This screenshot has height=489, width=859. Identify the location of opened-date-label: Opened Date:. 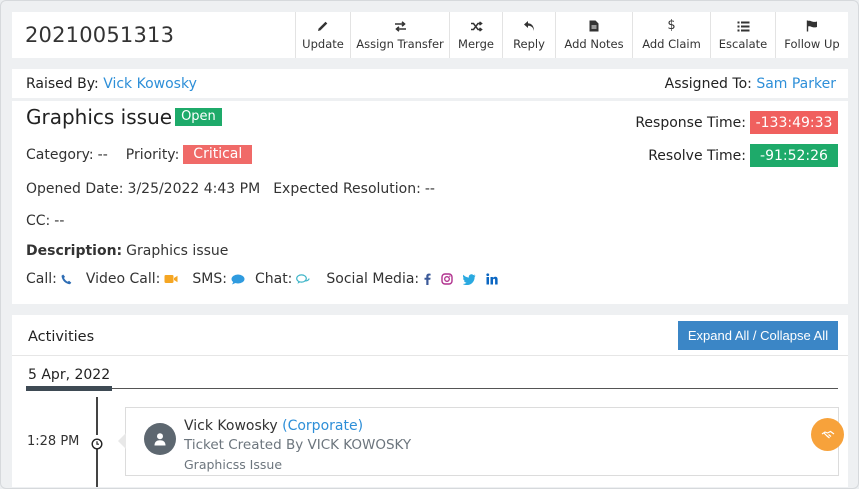
(75, 189).